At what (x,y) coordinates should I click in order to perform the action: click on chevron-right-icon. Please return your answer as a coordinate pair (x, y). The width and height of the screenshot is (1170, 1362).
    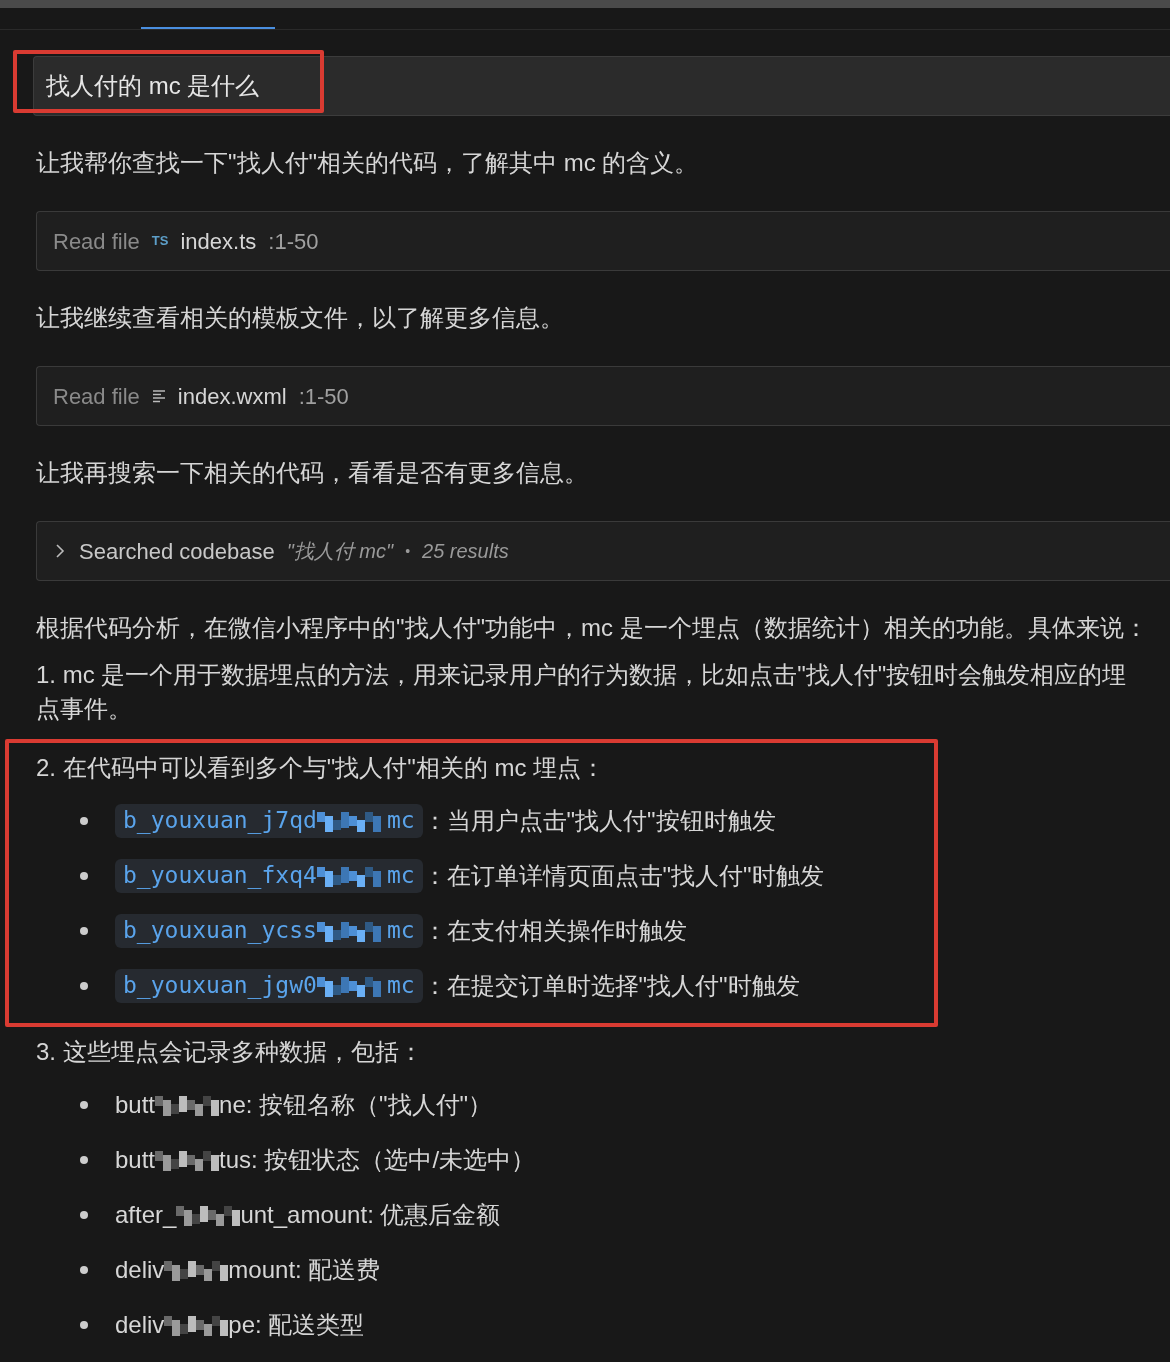
    Looking at the image, I should click on (60, 551).